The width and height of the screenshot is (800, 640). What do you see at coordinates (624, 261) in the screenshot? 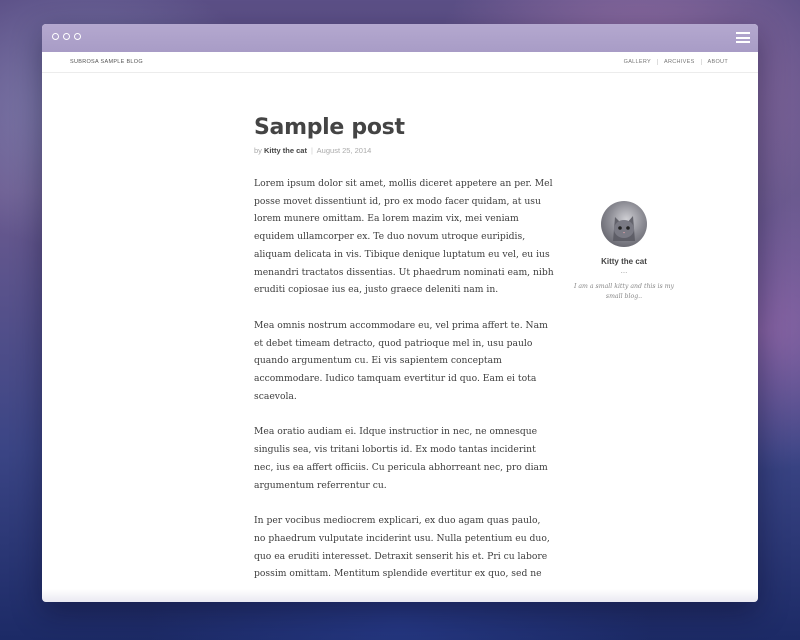
I see `sidebar-author-name: Kitty the cat` at bounding box center [624, 261].